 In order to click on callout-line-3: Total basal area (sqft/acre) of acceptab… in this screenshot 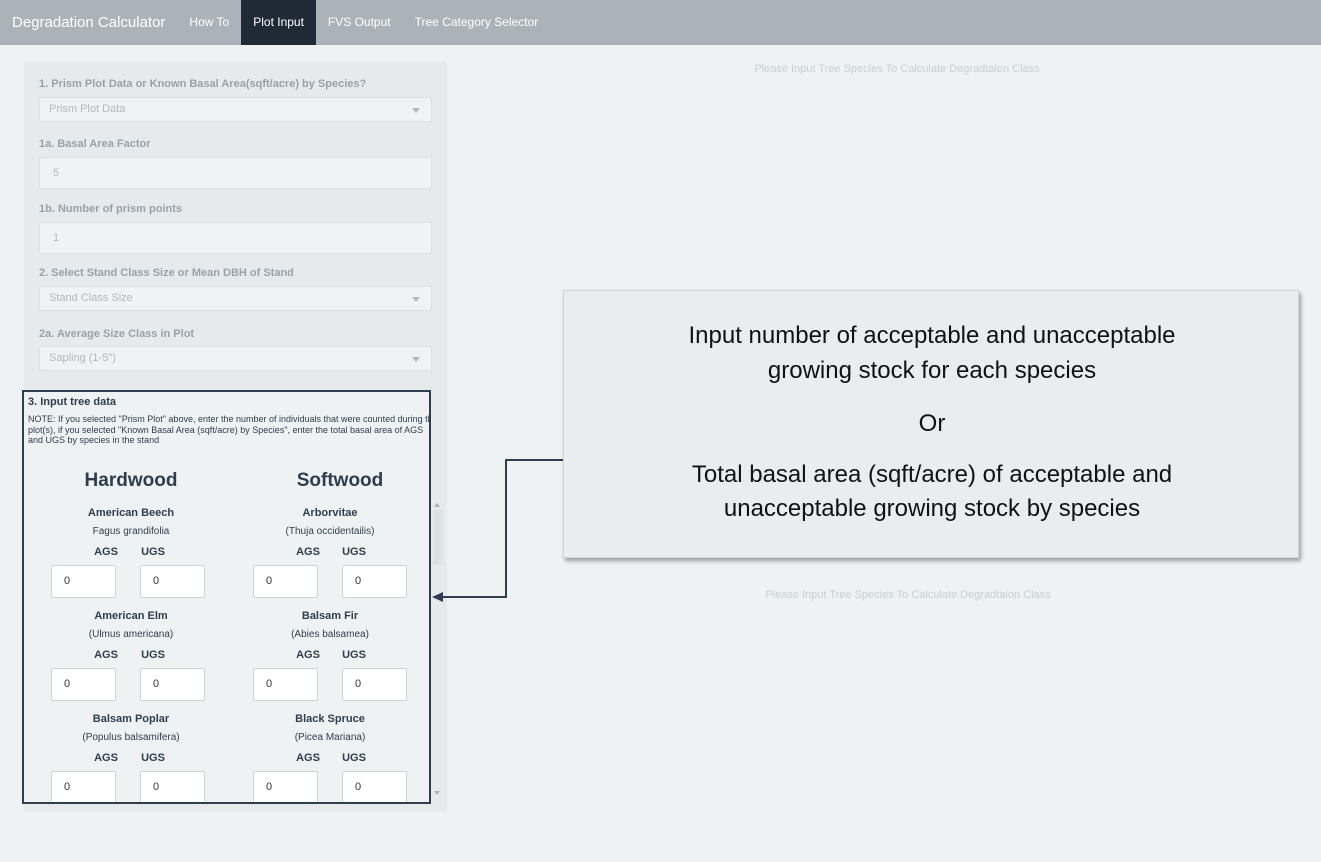, I will do `click(932, 474)`.